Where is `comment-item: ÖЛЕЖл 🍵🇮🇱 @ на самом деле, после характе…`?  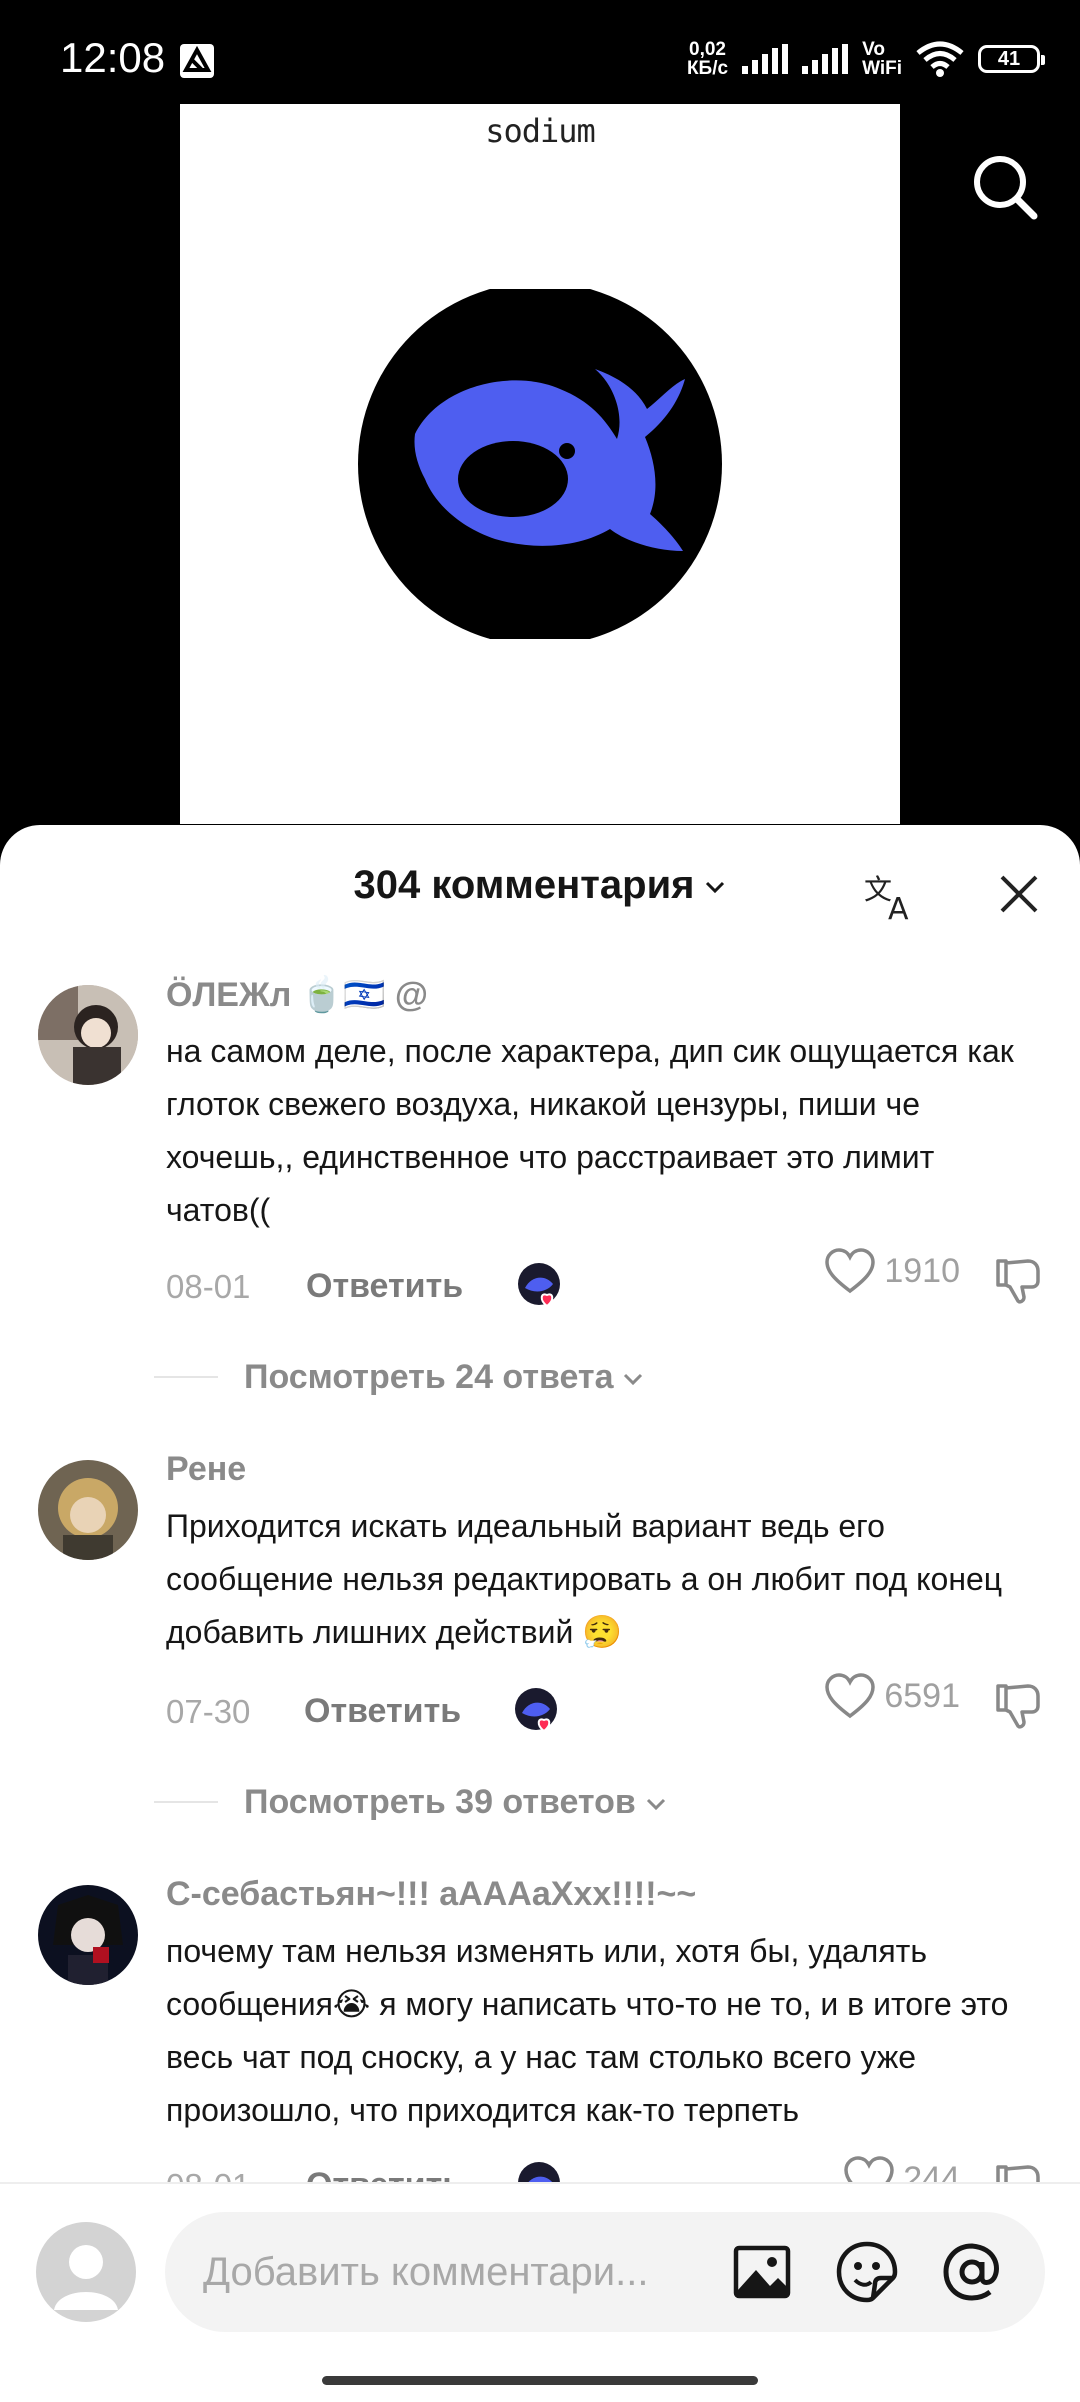 comment-item: ÖЛЕЖл 🍵🇮🇱 @ на самом деле, после характе… is located at coordinates (540, 1110).